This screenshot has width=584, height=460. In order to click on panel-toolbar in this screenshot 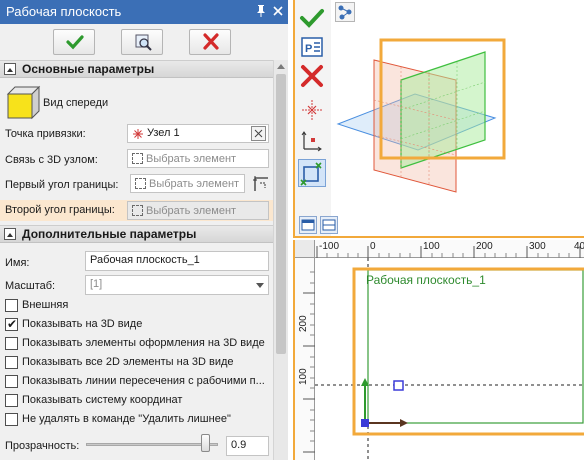, I will do `click(144, 42)`.